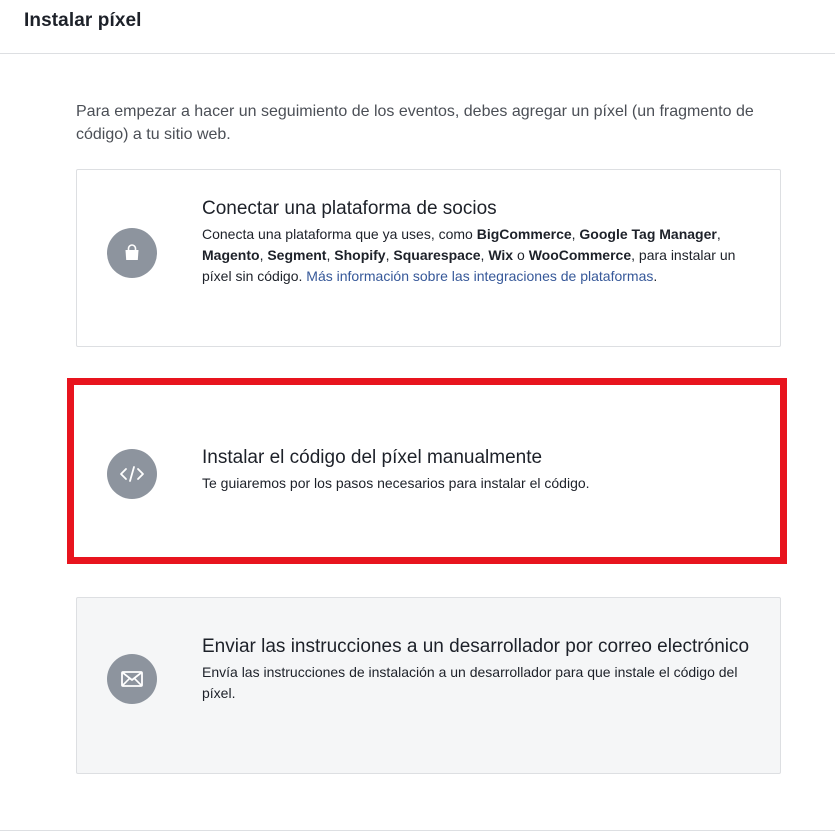 Image resolution: width=835 pixels, height=833 pixels. What do you see at coordinates (132, 679) in the screenshot?
I see `envelope-icon` at bounding box center [132, 679].